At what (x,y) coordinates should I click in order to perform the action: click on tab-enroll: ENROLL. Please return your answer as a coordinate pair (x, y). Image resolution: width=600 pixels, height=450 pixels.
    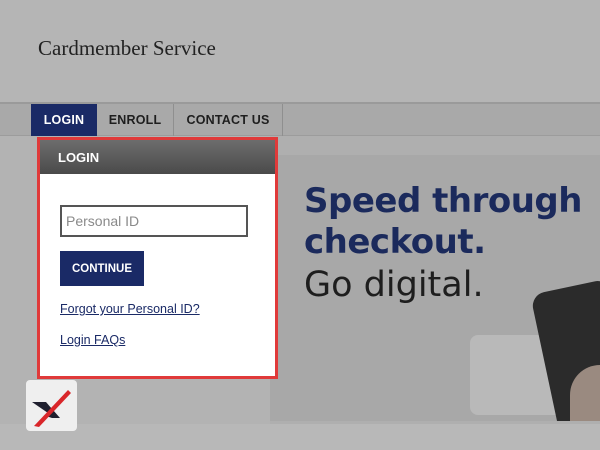
    Looking at the image, I should click on (135, 120).